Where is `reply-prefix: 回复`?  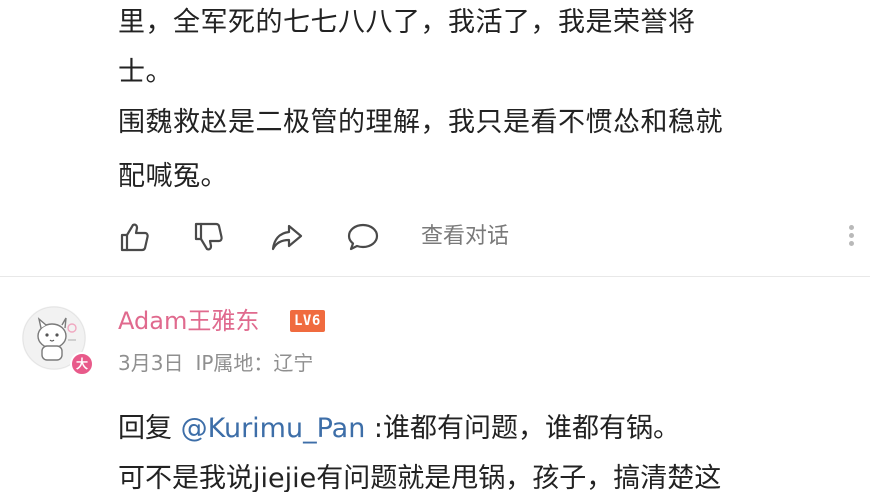
reply-prefix: 回复 is located at coordinates (149, 428).